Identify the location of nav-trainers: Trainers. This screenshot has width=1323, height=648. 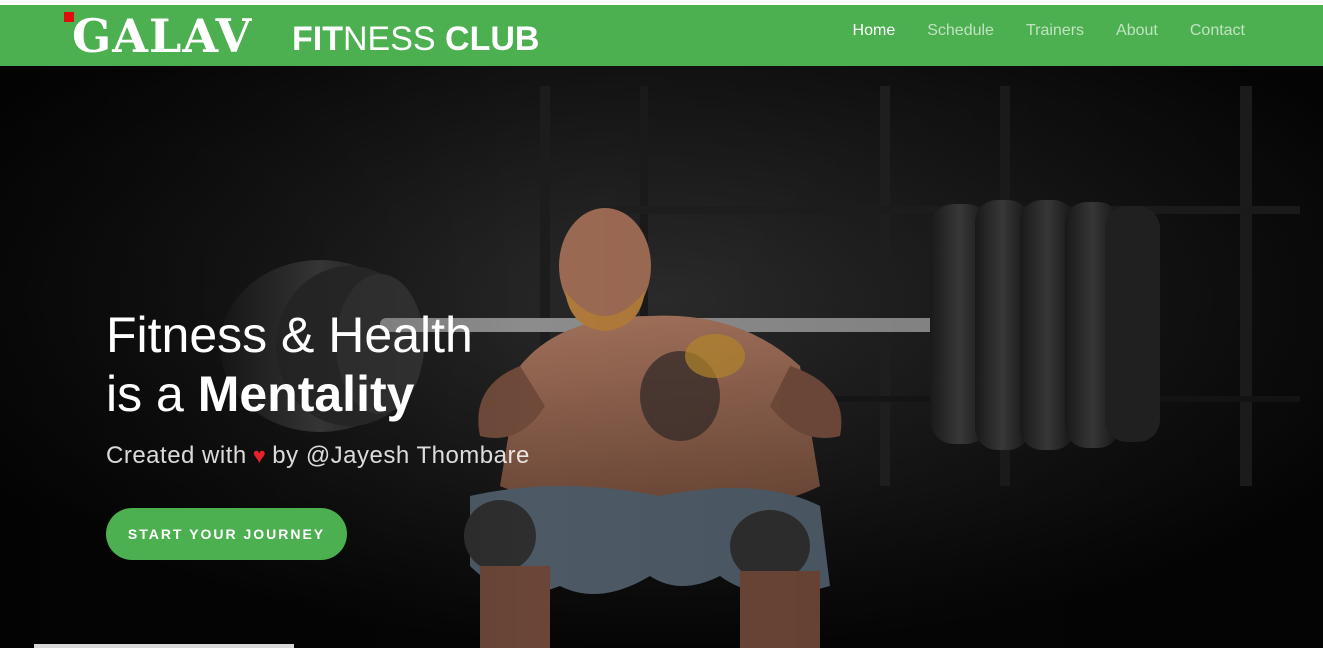
(1055, 31).